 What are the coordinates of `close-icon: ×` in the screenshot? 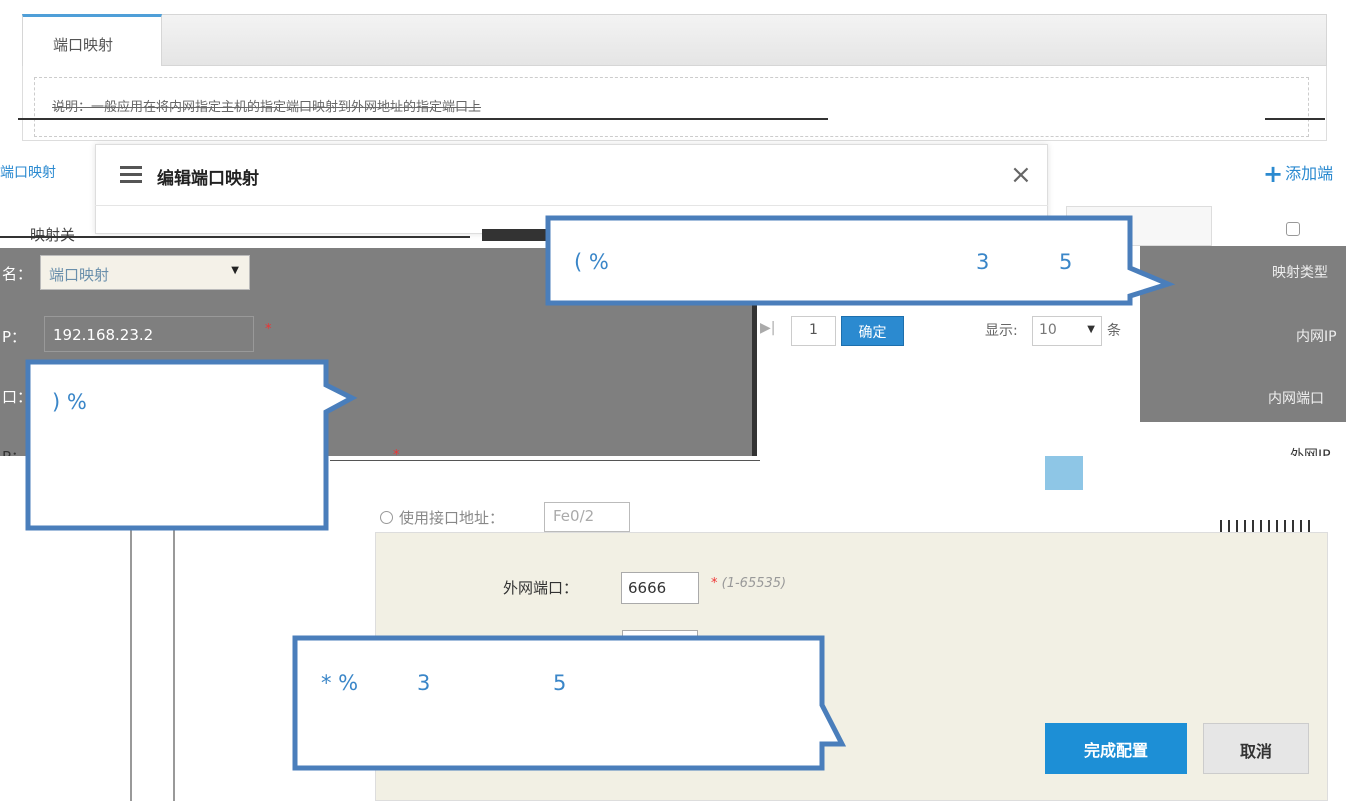 It's located at (1021, 175).